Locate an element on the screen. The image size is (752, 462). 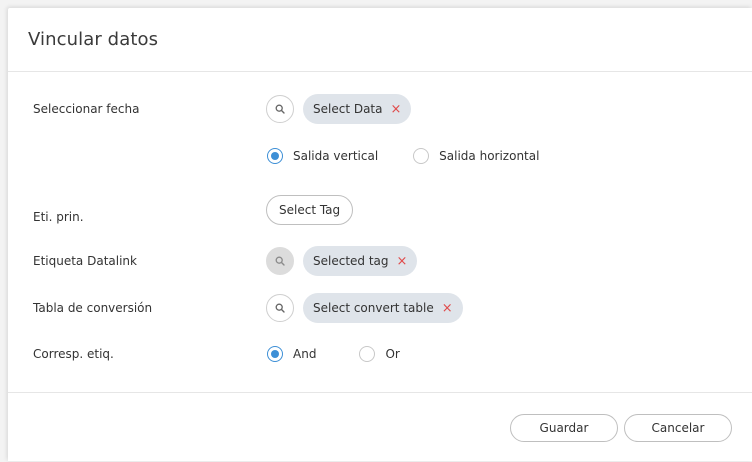
output-radio-group: Salida vertical Salida horizontal is located at coordinates (403, 156).